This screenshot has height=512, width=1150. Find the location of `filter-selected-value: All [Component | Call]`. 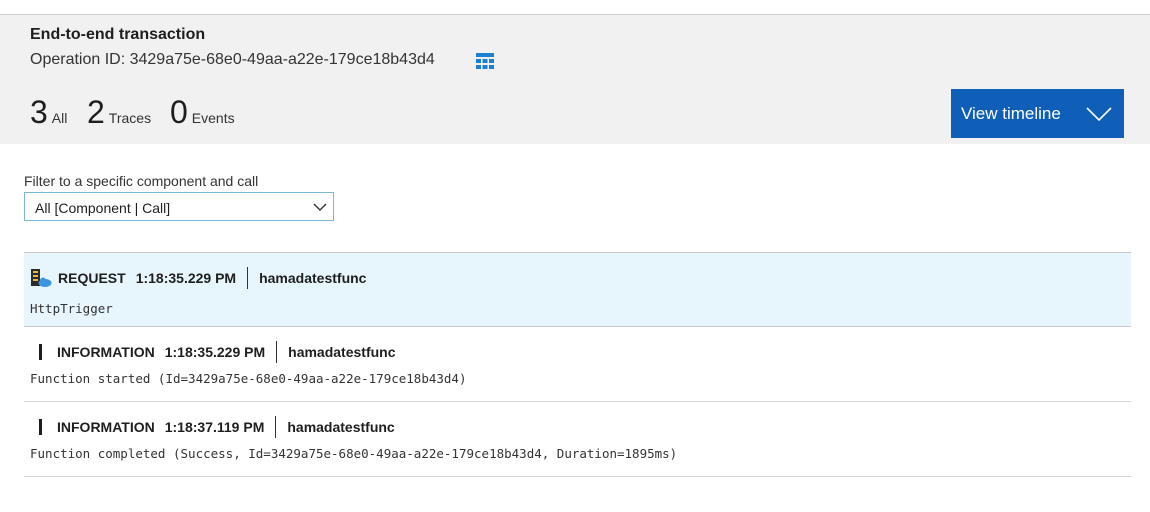

filter-selected-value: All [Component | Call] is located at coordinates (103, 208).